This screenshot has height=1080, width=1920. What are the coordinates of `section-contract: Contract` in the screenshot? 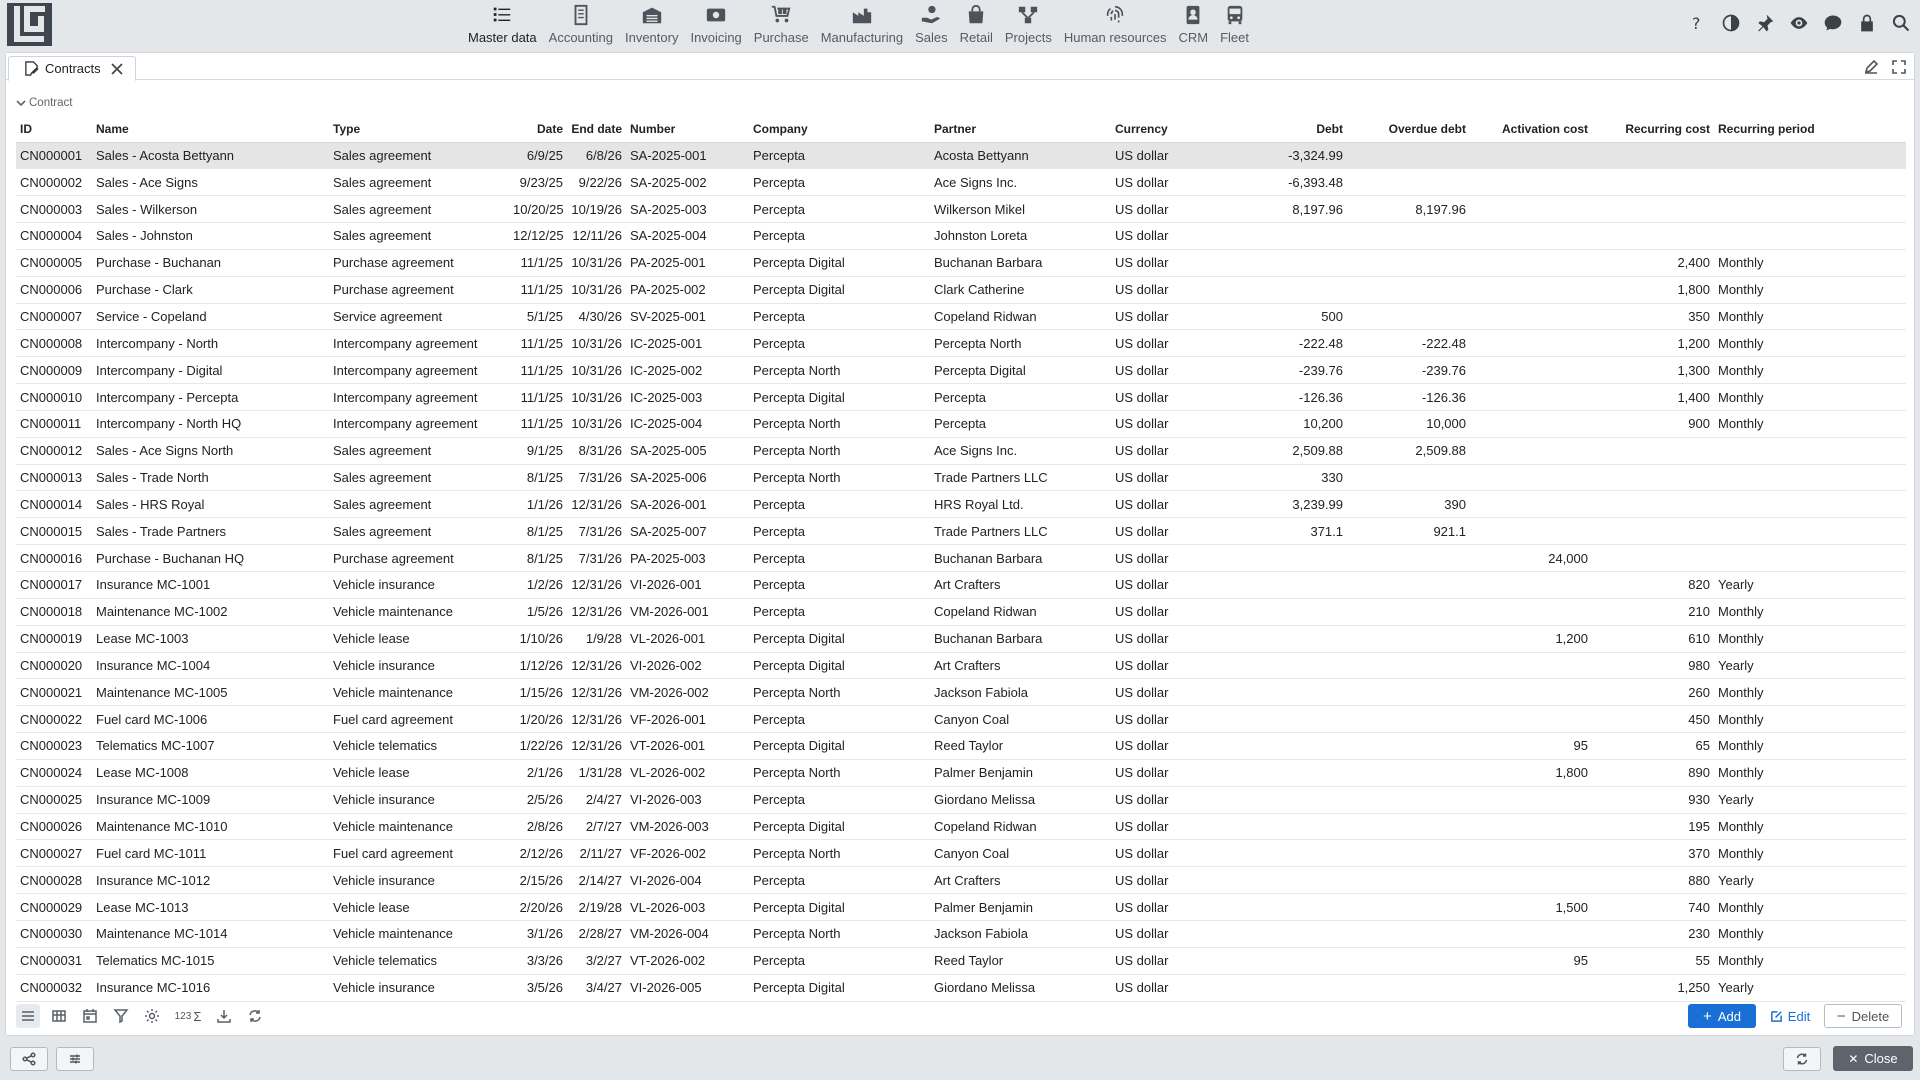 It's located at (44, 103).